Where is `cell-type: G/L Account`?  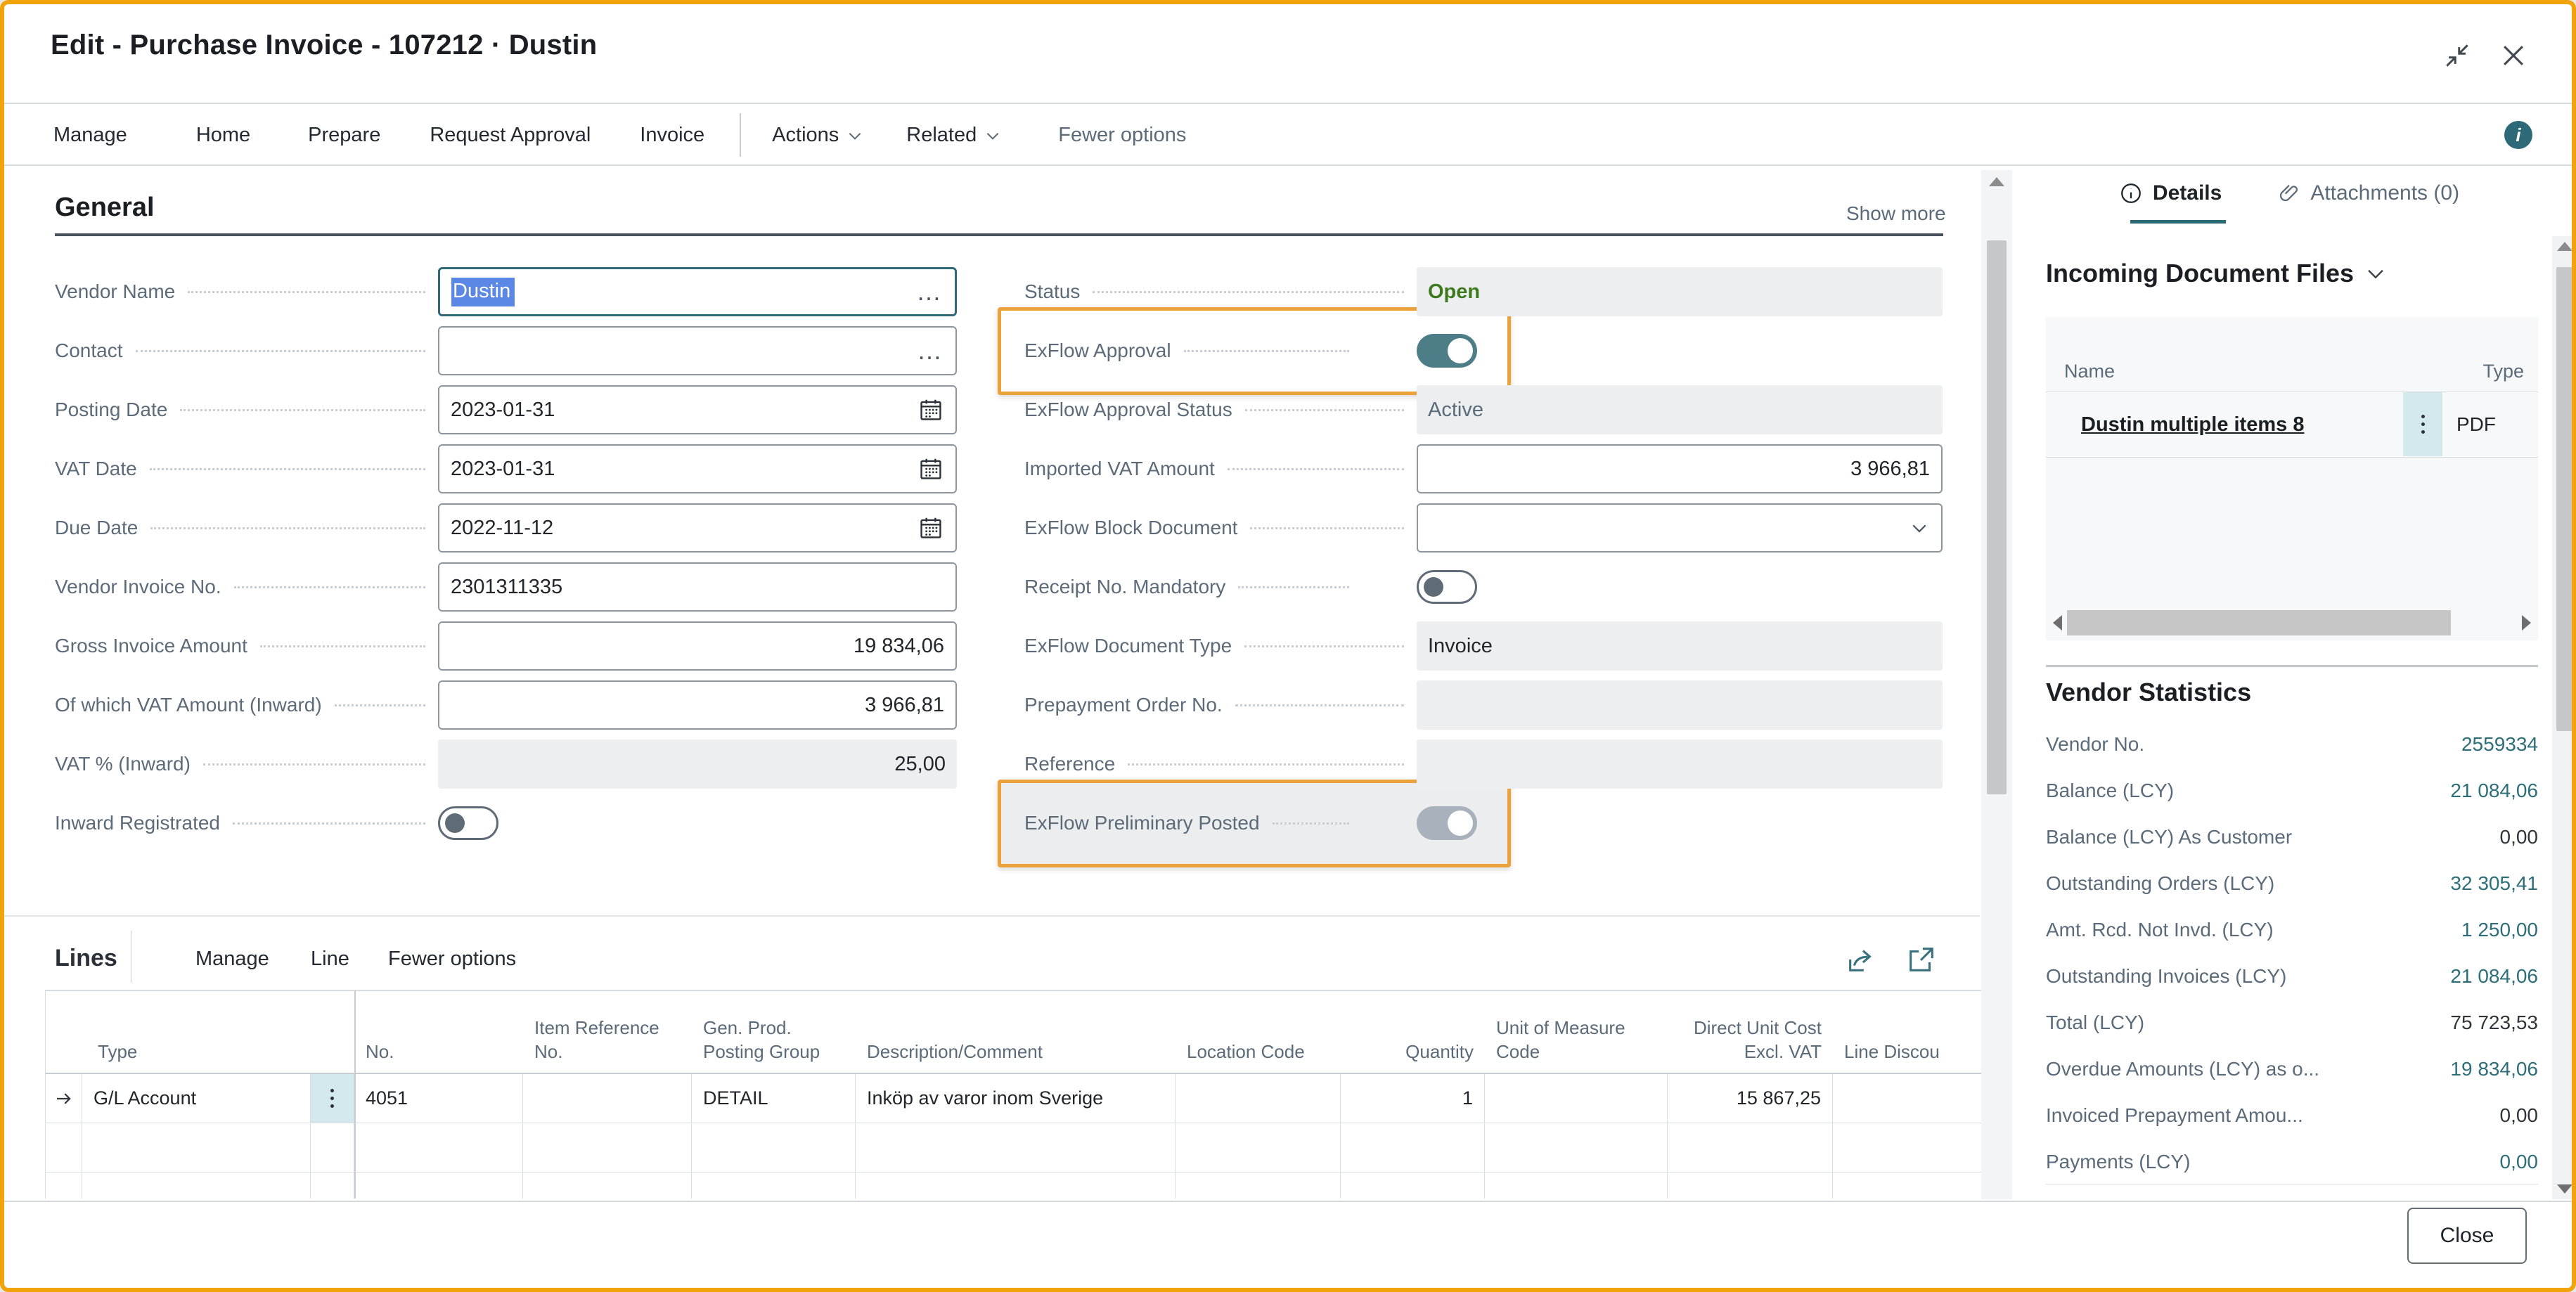
cell-type: G/L Account is located at coordinates (196, 1098).